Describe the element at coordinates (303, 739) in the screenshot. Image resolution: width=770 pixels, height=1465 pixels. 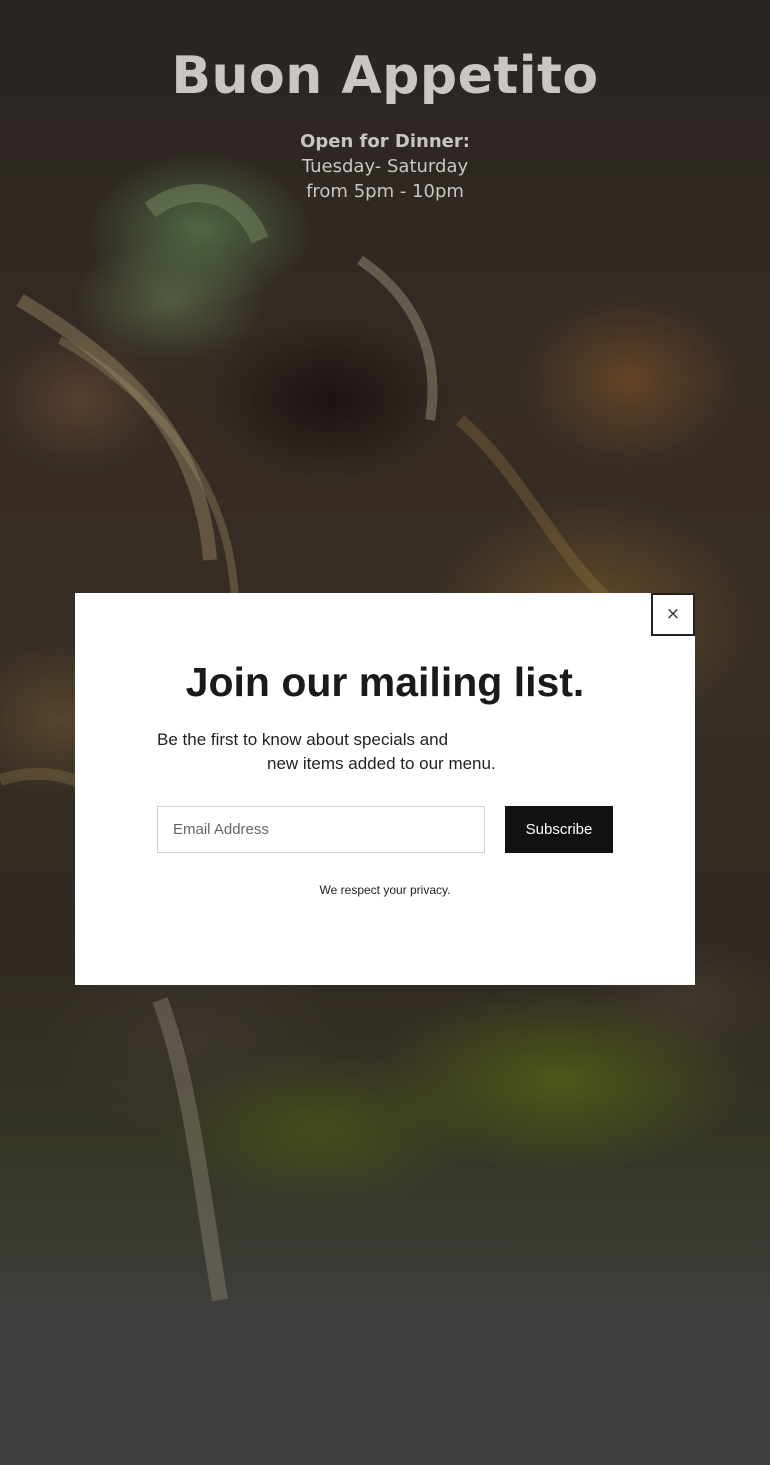
I see `modal-description-line-1: Be the first to know about specials and` at that location.